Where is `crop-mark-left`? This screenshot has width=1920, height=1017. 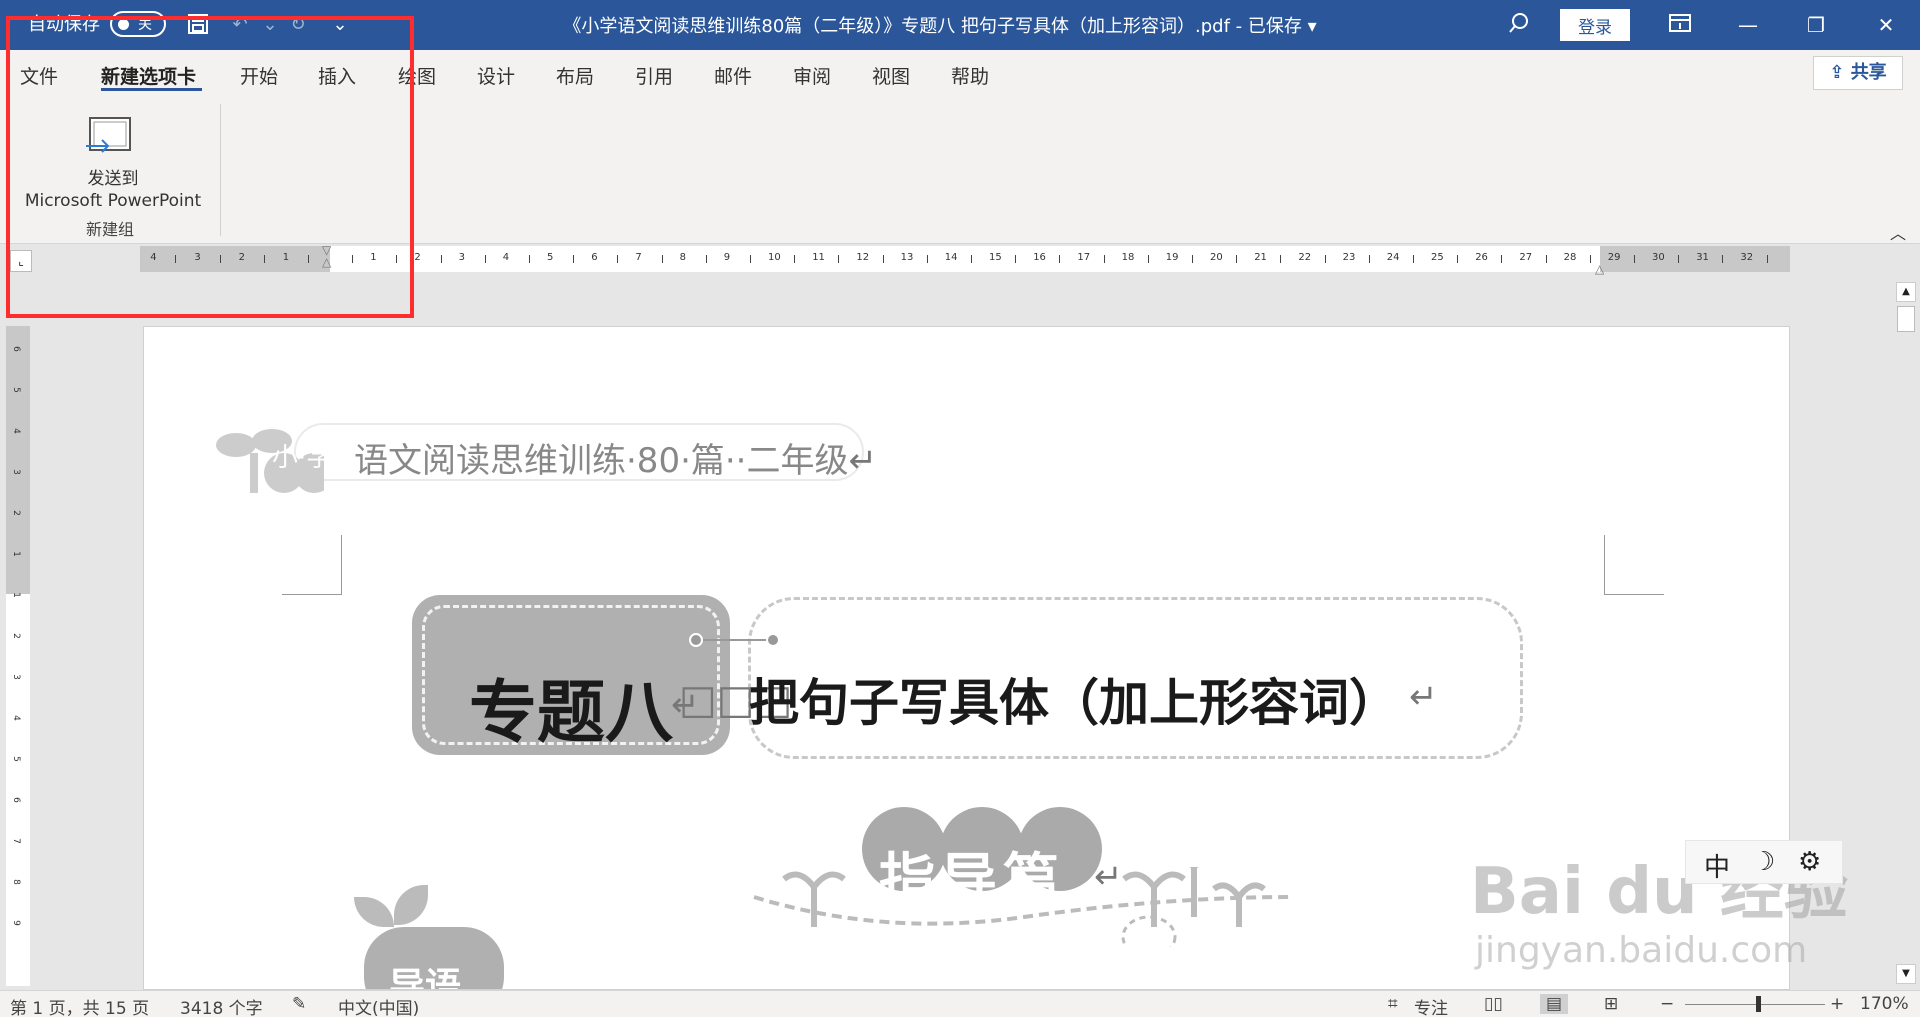
crop-mark-left is located at coordinates (312, 565).